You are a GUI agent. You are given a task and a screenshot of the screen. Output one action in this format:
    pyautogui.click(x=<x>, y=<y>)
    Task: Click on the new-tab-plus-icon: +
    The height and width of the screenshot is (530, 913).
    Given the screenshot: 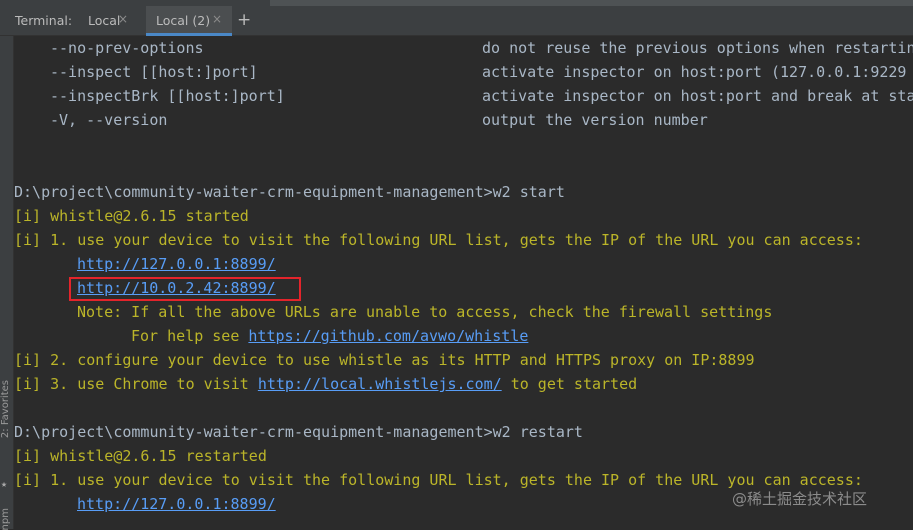 What is the action you would take?
    pyautogui.click(x=244, y=20)
    